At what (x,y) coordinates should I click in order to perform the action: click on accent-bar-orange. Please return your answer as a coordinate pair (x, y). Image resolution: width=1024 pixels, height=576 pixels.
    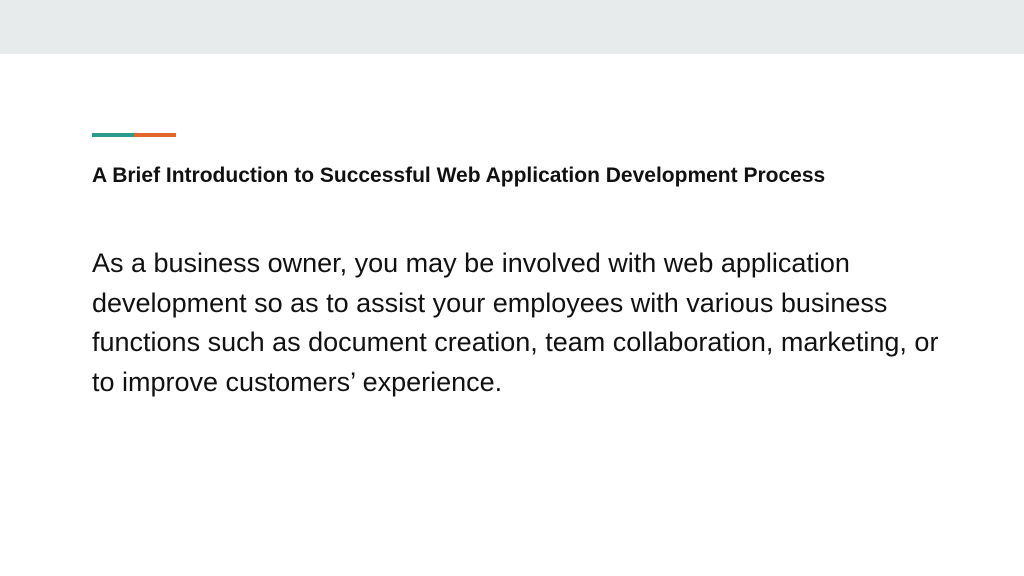
    Looking at the image, I should click on (155, 135).